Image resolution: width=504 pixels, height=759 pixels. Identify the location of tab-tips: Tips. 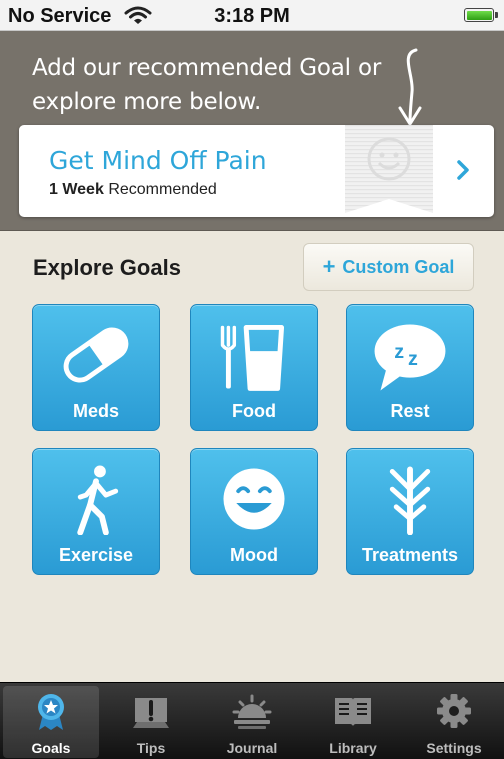
(151, 722).